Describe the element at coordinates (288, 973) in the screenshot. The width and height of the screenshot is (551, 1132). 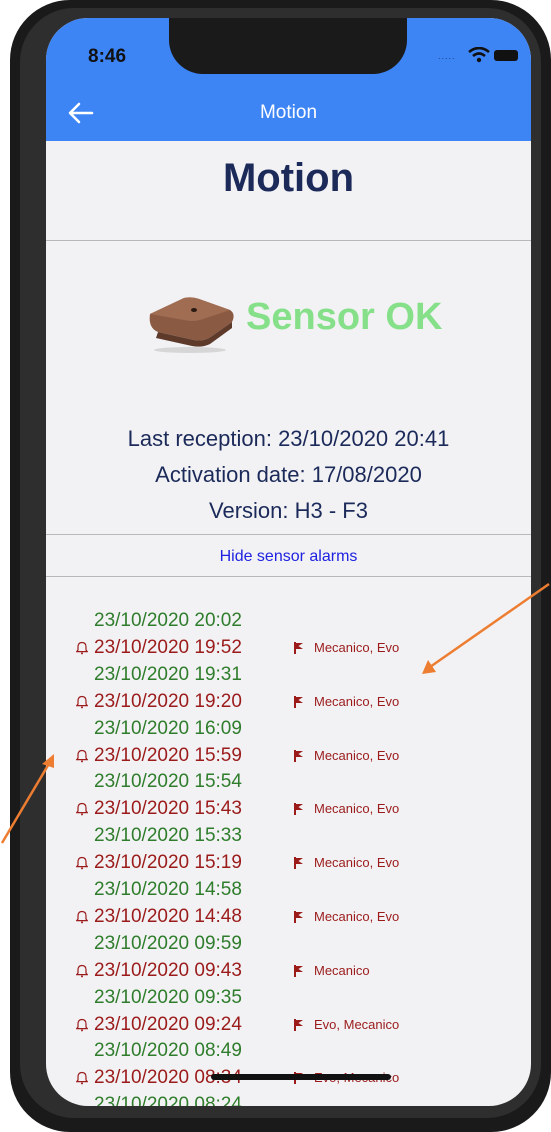
I see `alarm-event-row: 23/10/2020 09:43 Mecanico` at that location.